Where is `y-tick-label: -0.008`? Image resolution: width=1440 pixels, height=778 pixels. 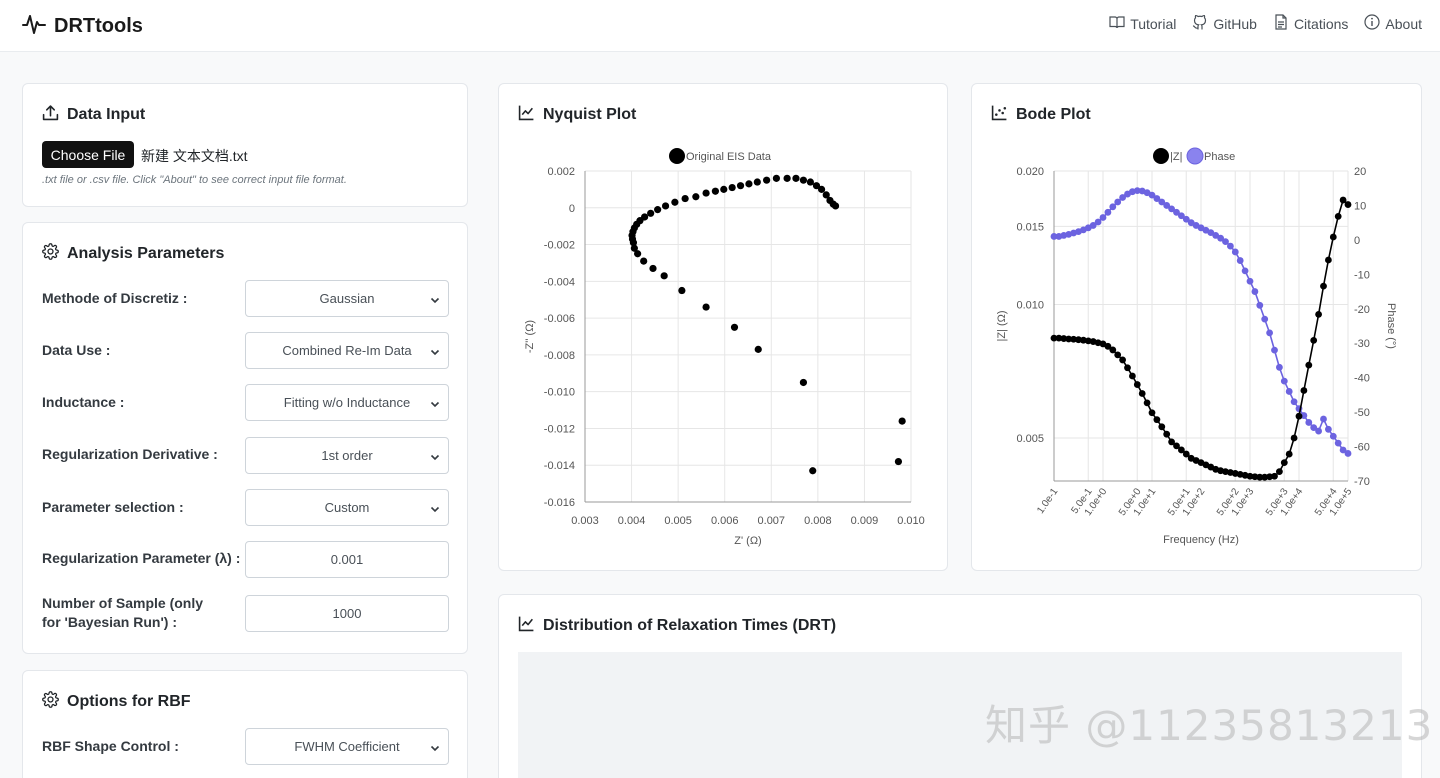
y-tick-label: -0.008 is located at coordinates (559, 356).